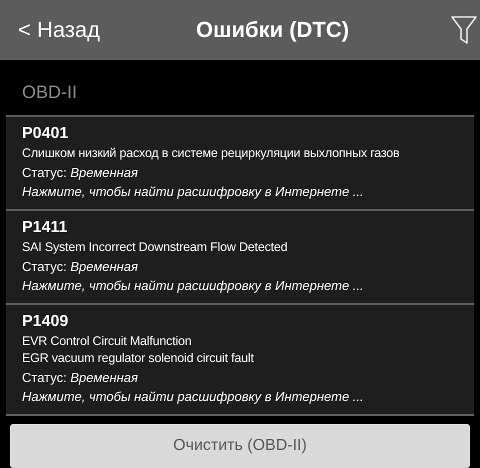 This screenshot has width=480, height=468. What do you see at coordinates (59, 30) in the screenshot?
I see `back-button: < Назад` at bounding box center [59, 30].